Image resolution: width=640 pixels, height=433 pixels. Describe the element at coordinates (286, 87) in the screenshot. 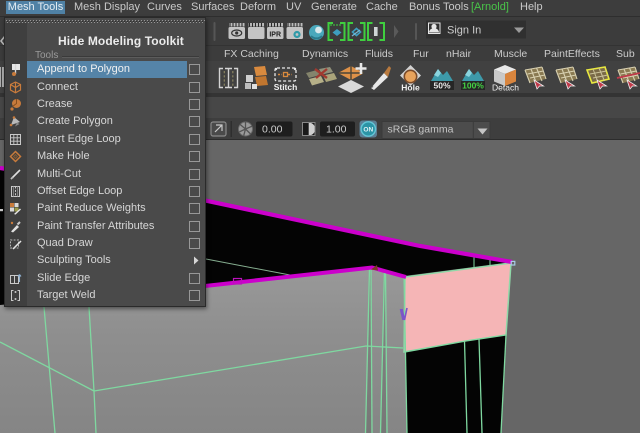

I see `svg-text: Stitch` at that location.